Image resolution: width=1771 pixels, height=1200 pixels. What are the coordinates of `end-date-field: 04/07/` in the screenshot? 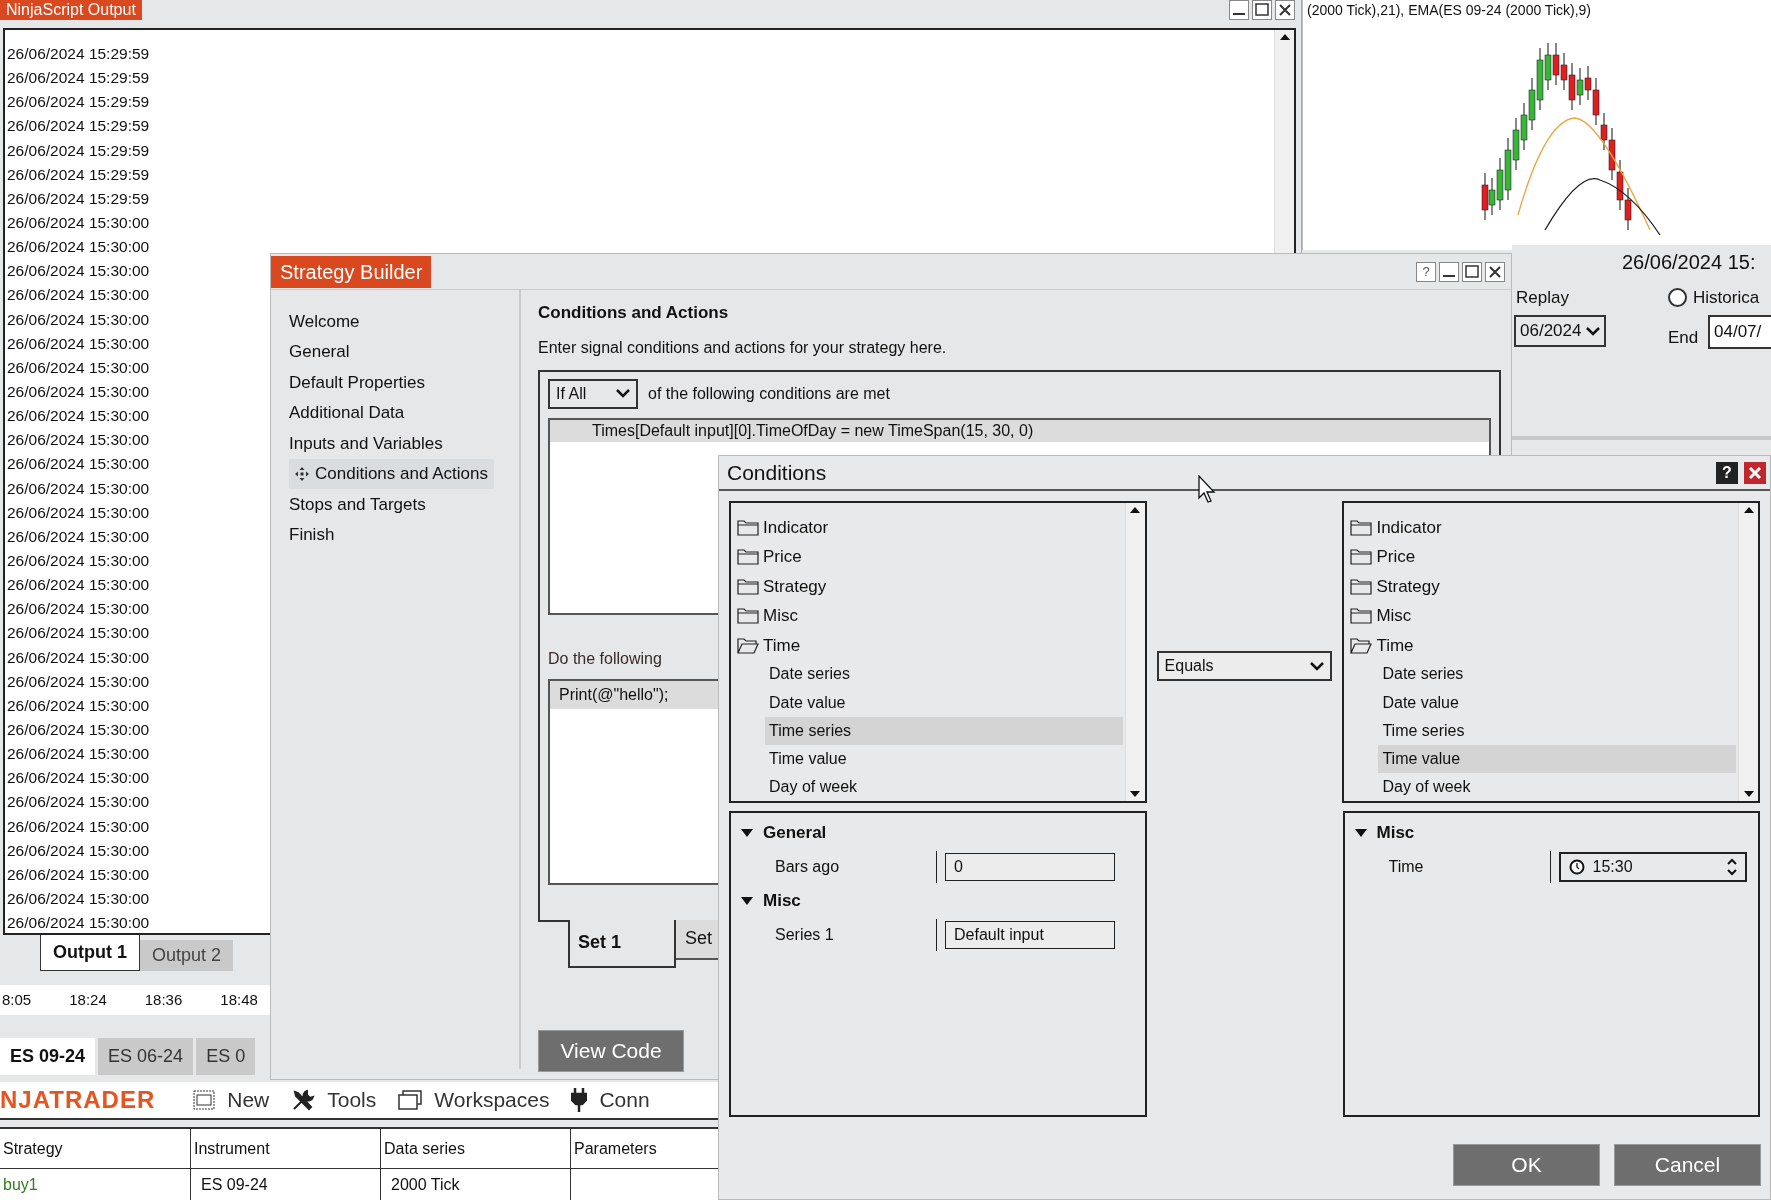 It's located at (1739, 332).